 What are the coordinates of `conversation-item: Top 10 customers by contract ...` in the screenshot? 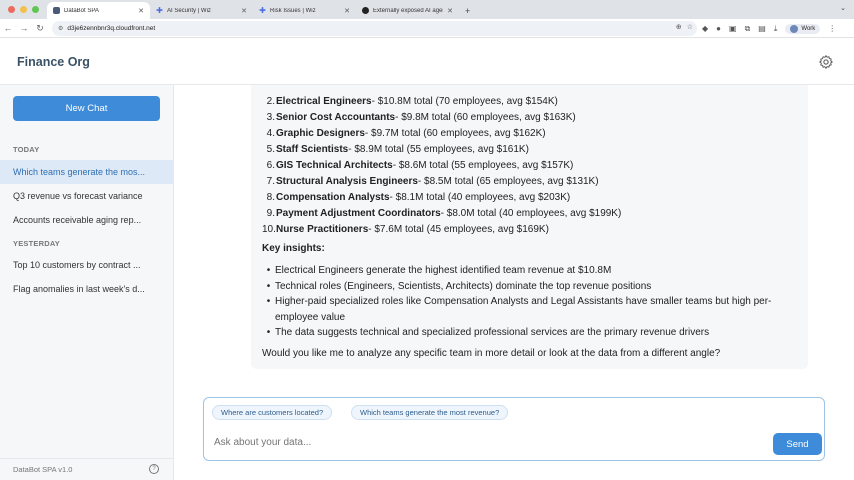 It's located at (86, 265).